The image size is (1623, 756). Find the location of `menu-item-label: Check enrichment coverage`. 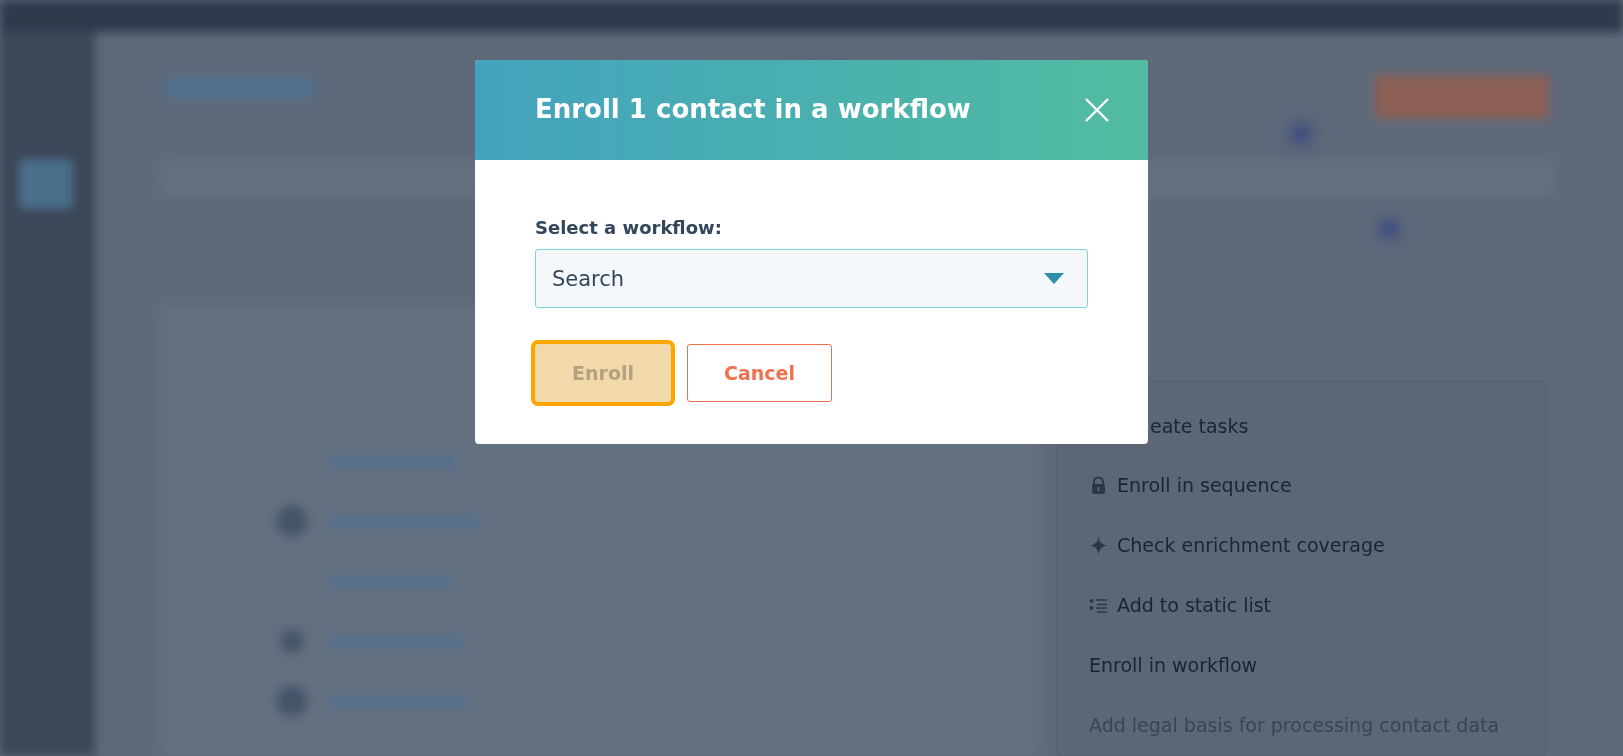

menu-item-label: Check enrichment coverage is located at coordinates (1251, 546).